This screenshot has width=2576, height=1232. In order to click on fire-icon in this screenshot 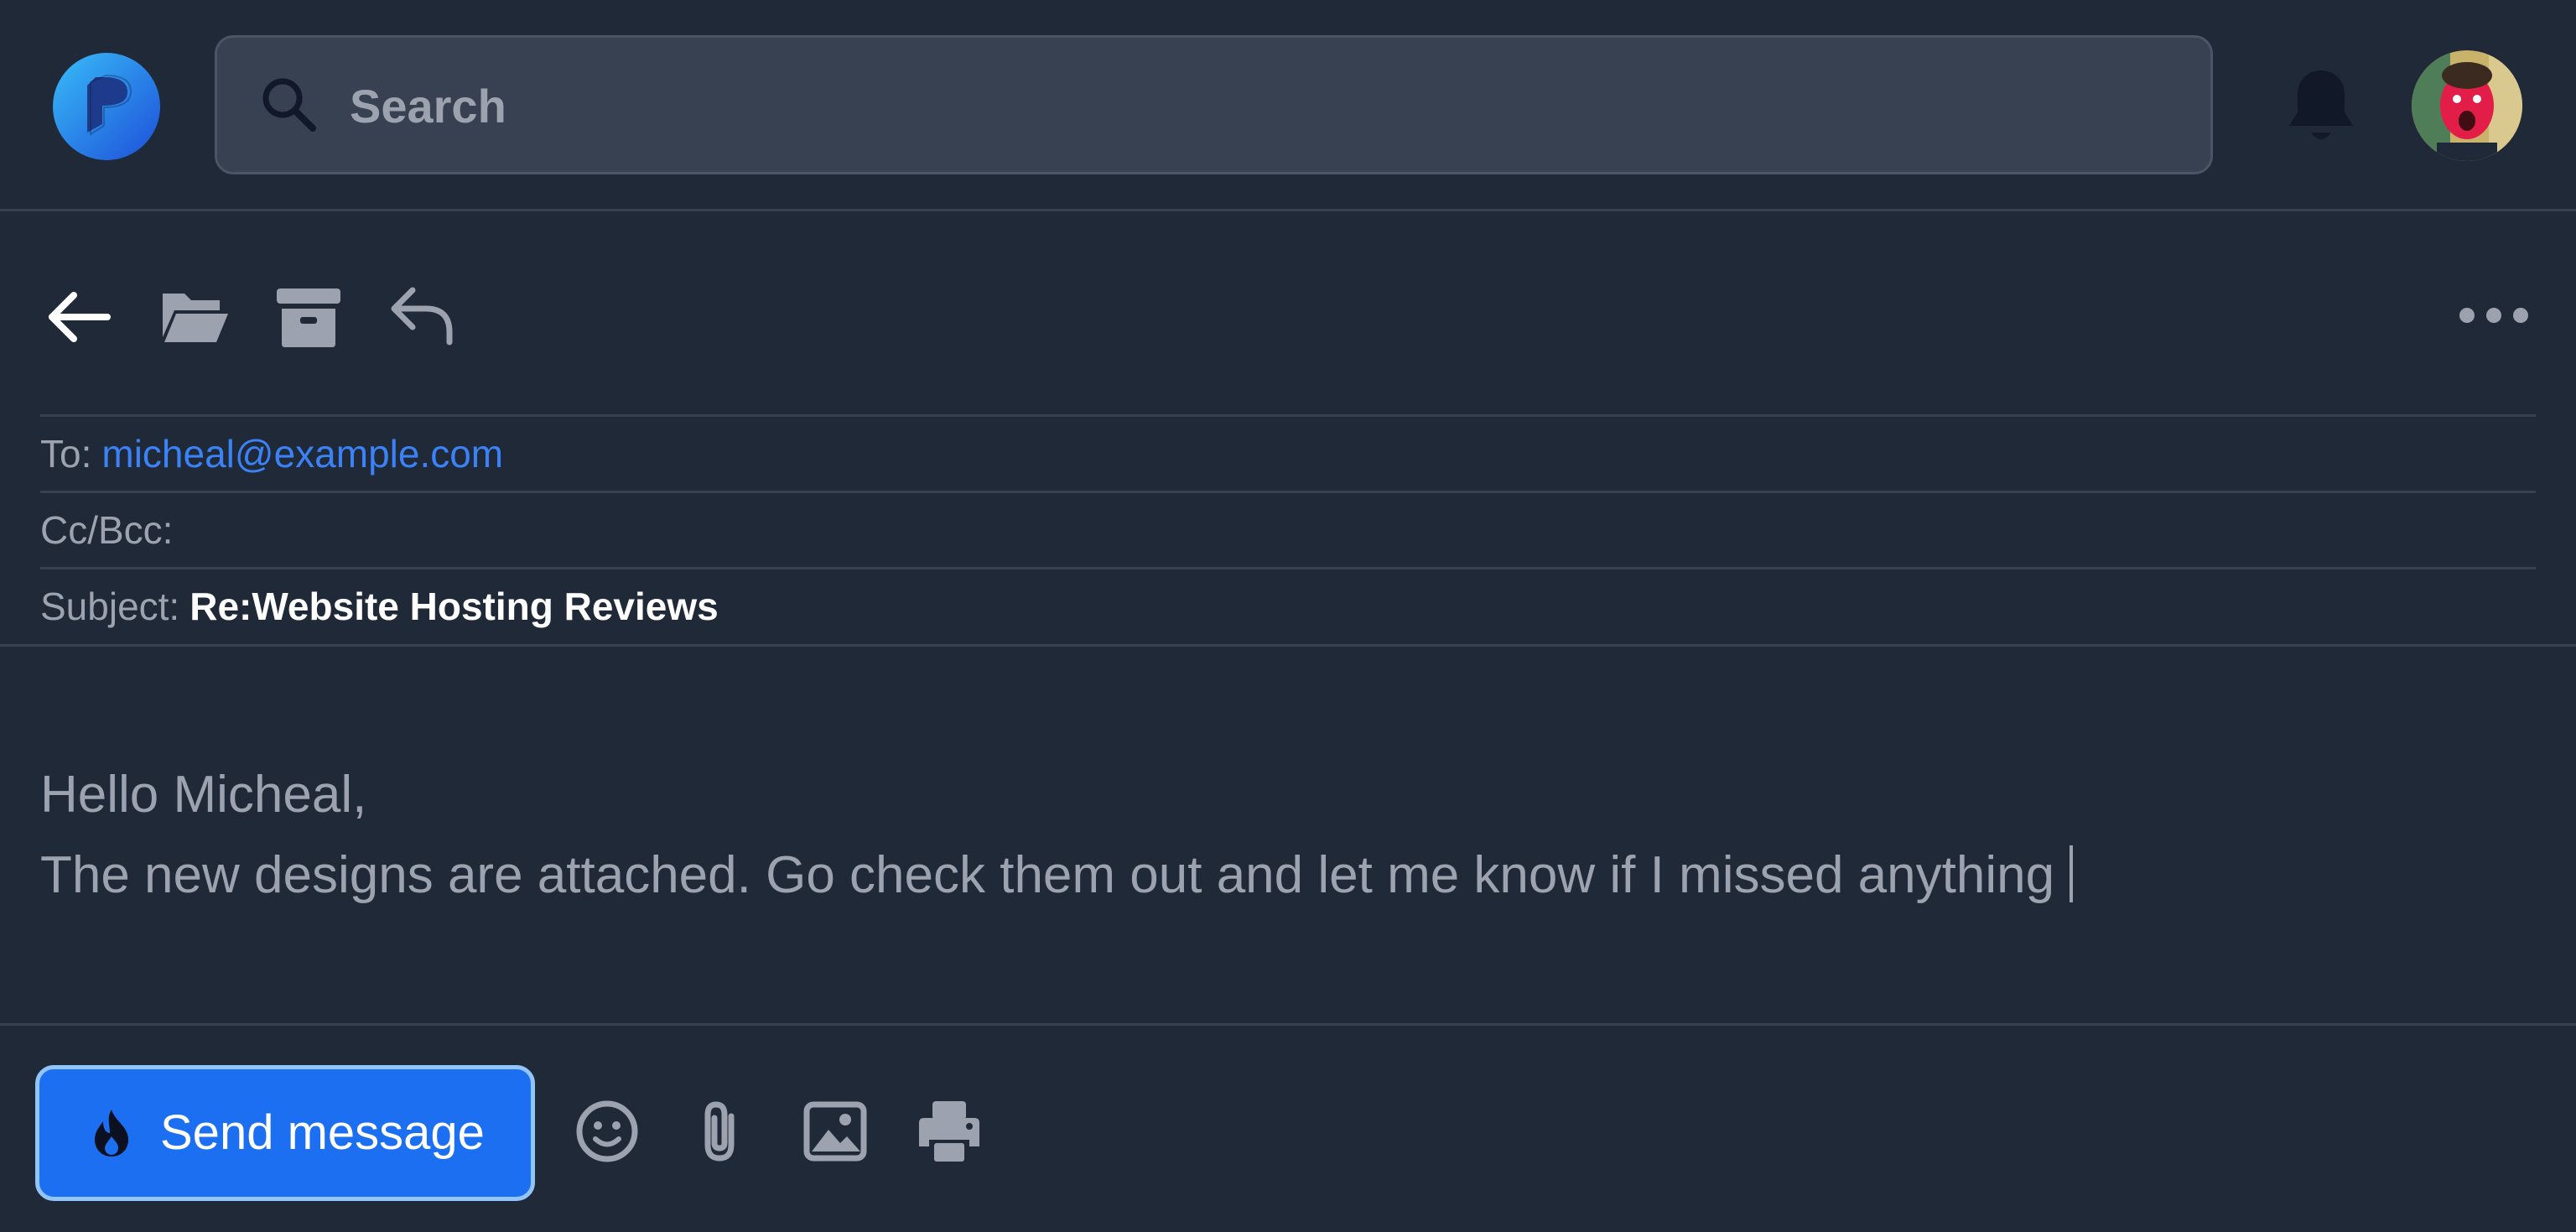, I will do `click(111, 1133)`.